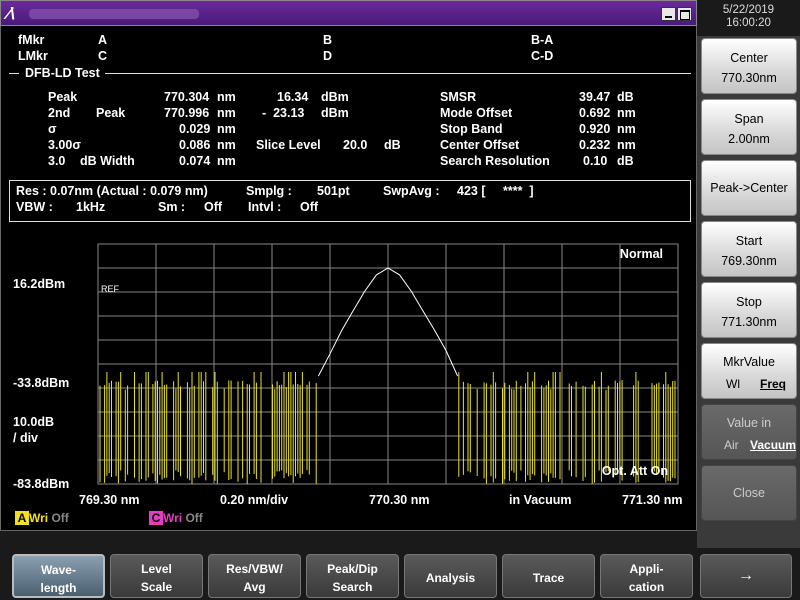 The height and width of the screenshot is (600, 800). Describe the element at coordinates (749, 249) in the screenshot. I see `start-softkey: Start 769.30nm` at that location.